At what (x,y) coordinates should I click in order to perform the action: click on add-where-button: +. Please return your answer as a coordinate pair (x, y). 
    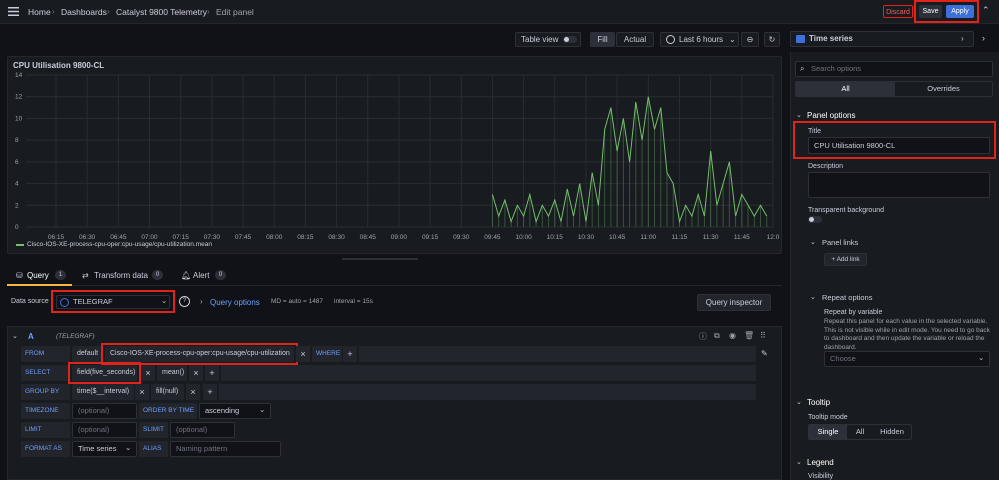
    Looking at the image, I should click on (350, 354).